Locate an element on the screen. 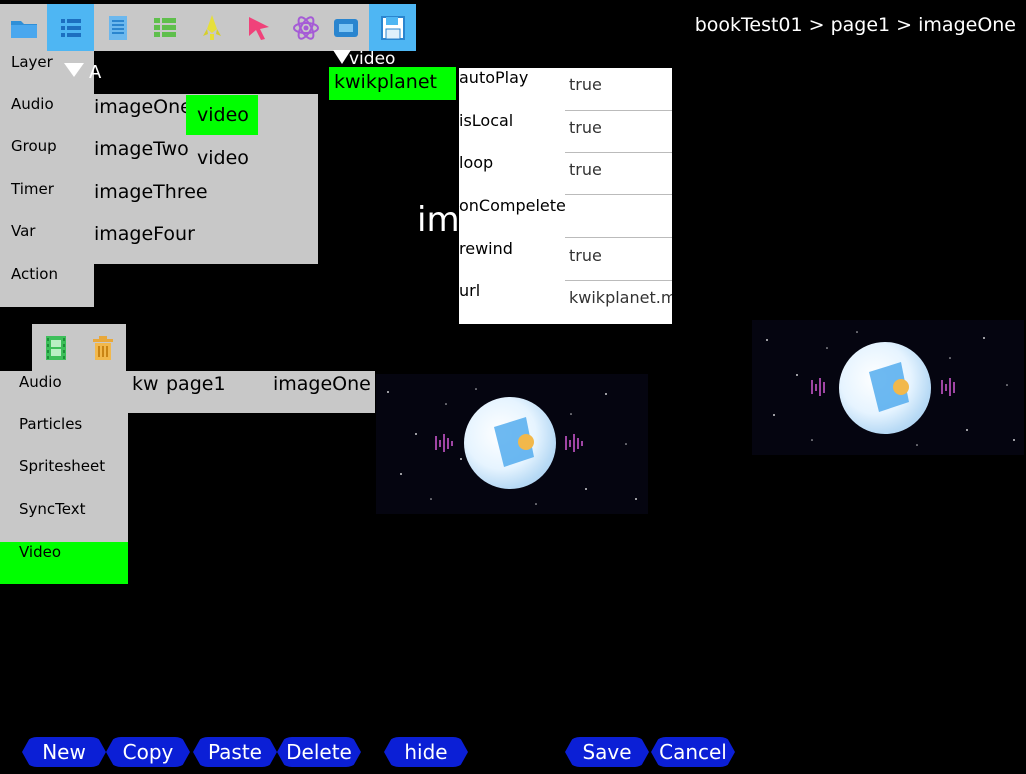 The height and width of the screenshot is (774, 1026). video-item-selected: video is located at coordinates (222, 115).